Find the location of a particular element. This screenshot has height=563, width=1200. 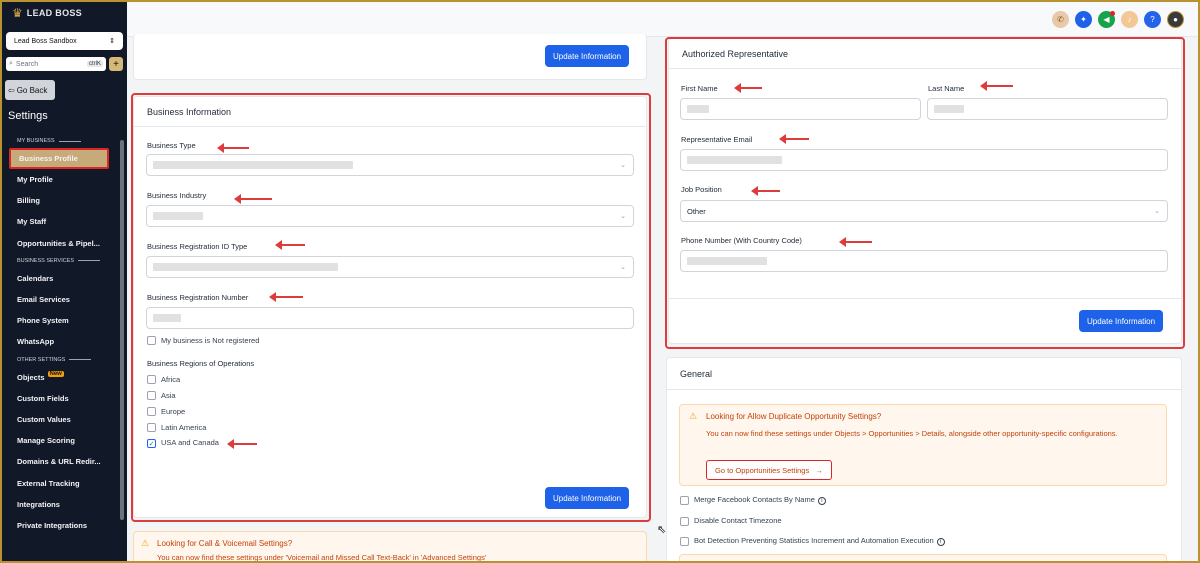

business-industry-select: ⌄ is located at coordinates (390, 216).